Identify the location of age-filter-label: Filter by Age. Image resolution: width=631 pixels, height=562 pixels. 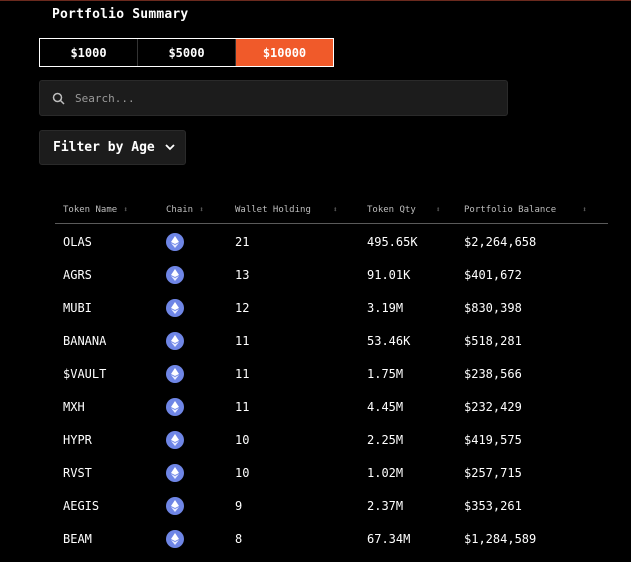
(104, 147).